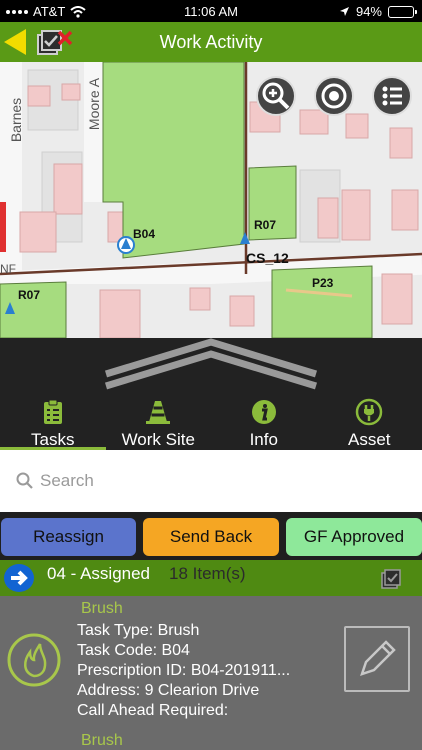 Image resolution: width=422 pixels, height=750 pixels. What do you see at coordinates (220, 481) in the screenshot?
I see `search-input` at bounding box center [220, 481].